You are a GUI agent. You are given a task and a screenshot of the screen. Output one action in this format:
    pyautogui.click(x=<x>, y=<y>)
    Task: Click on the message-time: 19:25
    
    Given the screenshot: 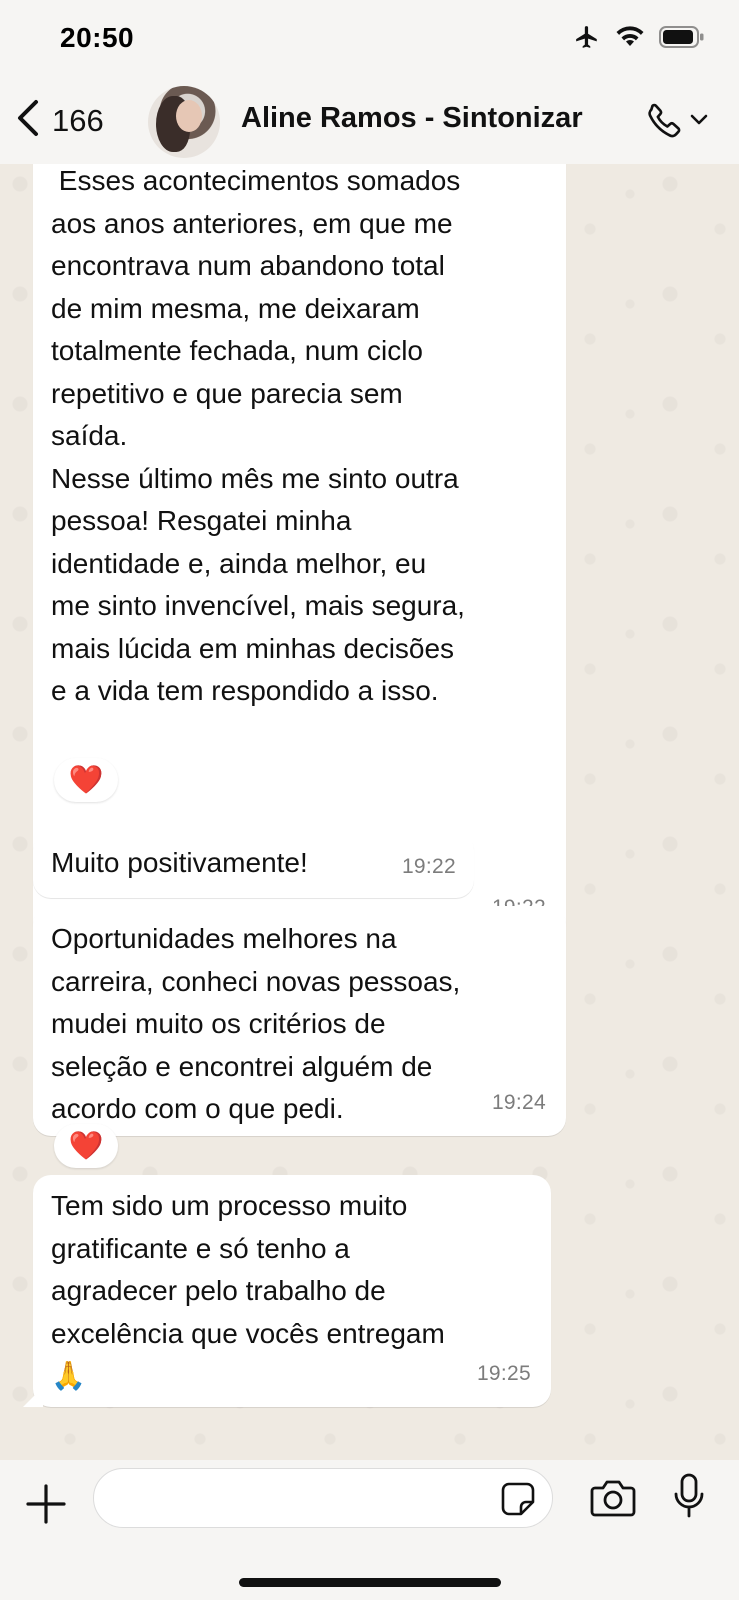 What is the action you would take?
    pyautogui.click(x=503, y=1373)
    